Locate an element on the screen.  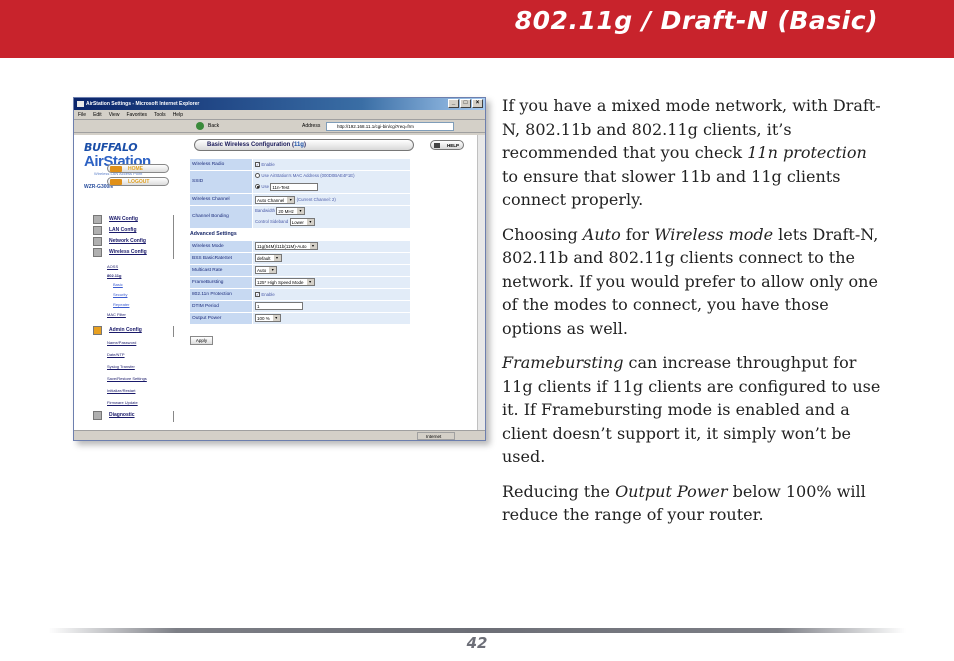
nav-save-restore: Save/Restore Settings is located at coordinates (127, 378).